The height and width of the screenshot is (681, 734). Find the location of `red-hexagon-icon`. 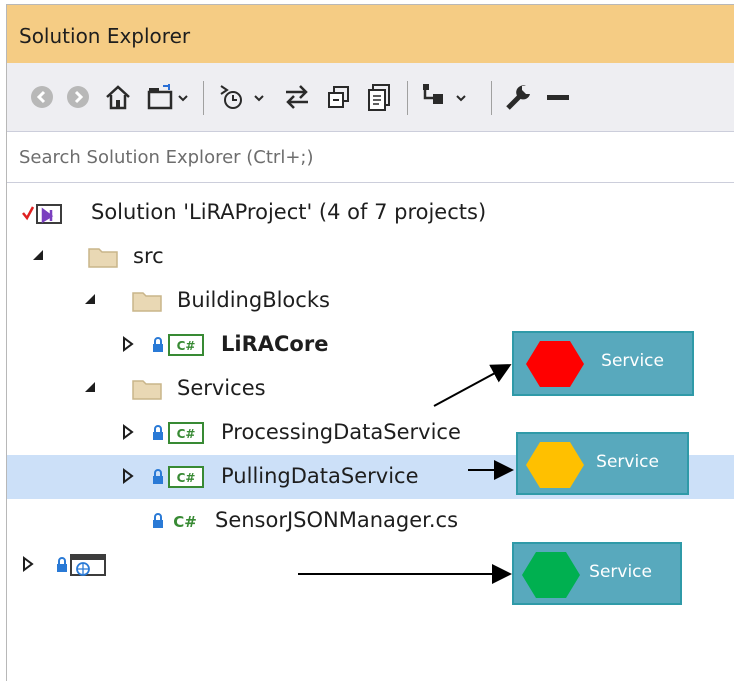

red-hexagon-icon is located at coordinates (555, 364).